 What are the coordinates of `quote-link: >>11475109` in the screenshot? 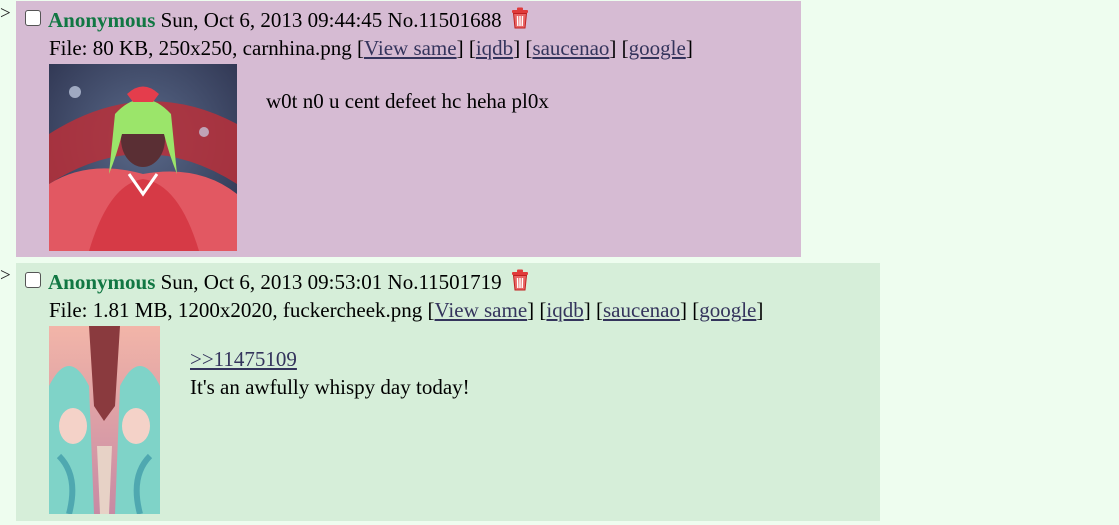 It's located at (243, 359).